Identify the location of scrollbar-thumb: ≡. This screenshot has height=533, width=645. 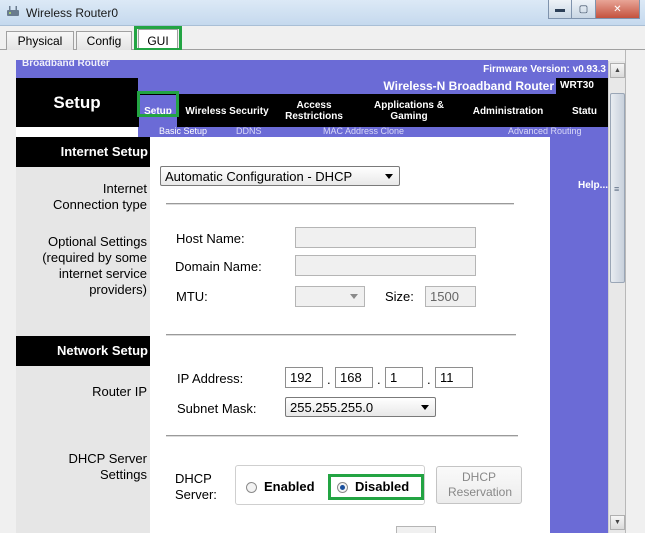
(617, 188).